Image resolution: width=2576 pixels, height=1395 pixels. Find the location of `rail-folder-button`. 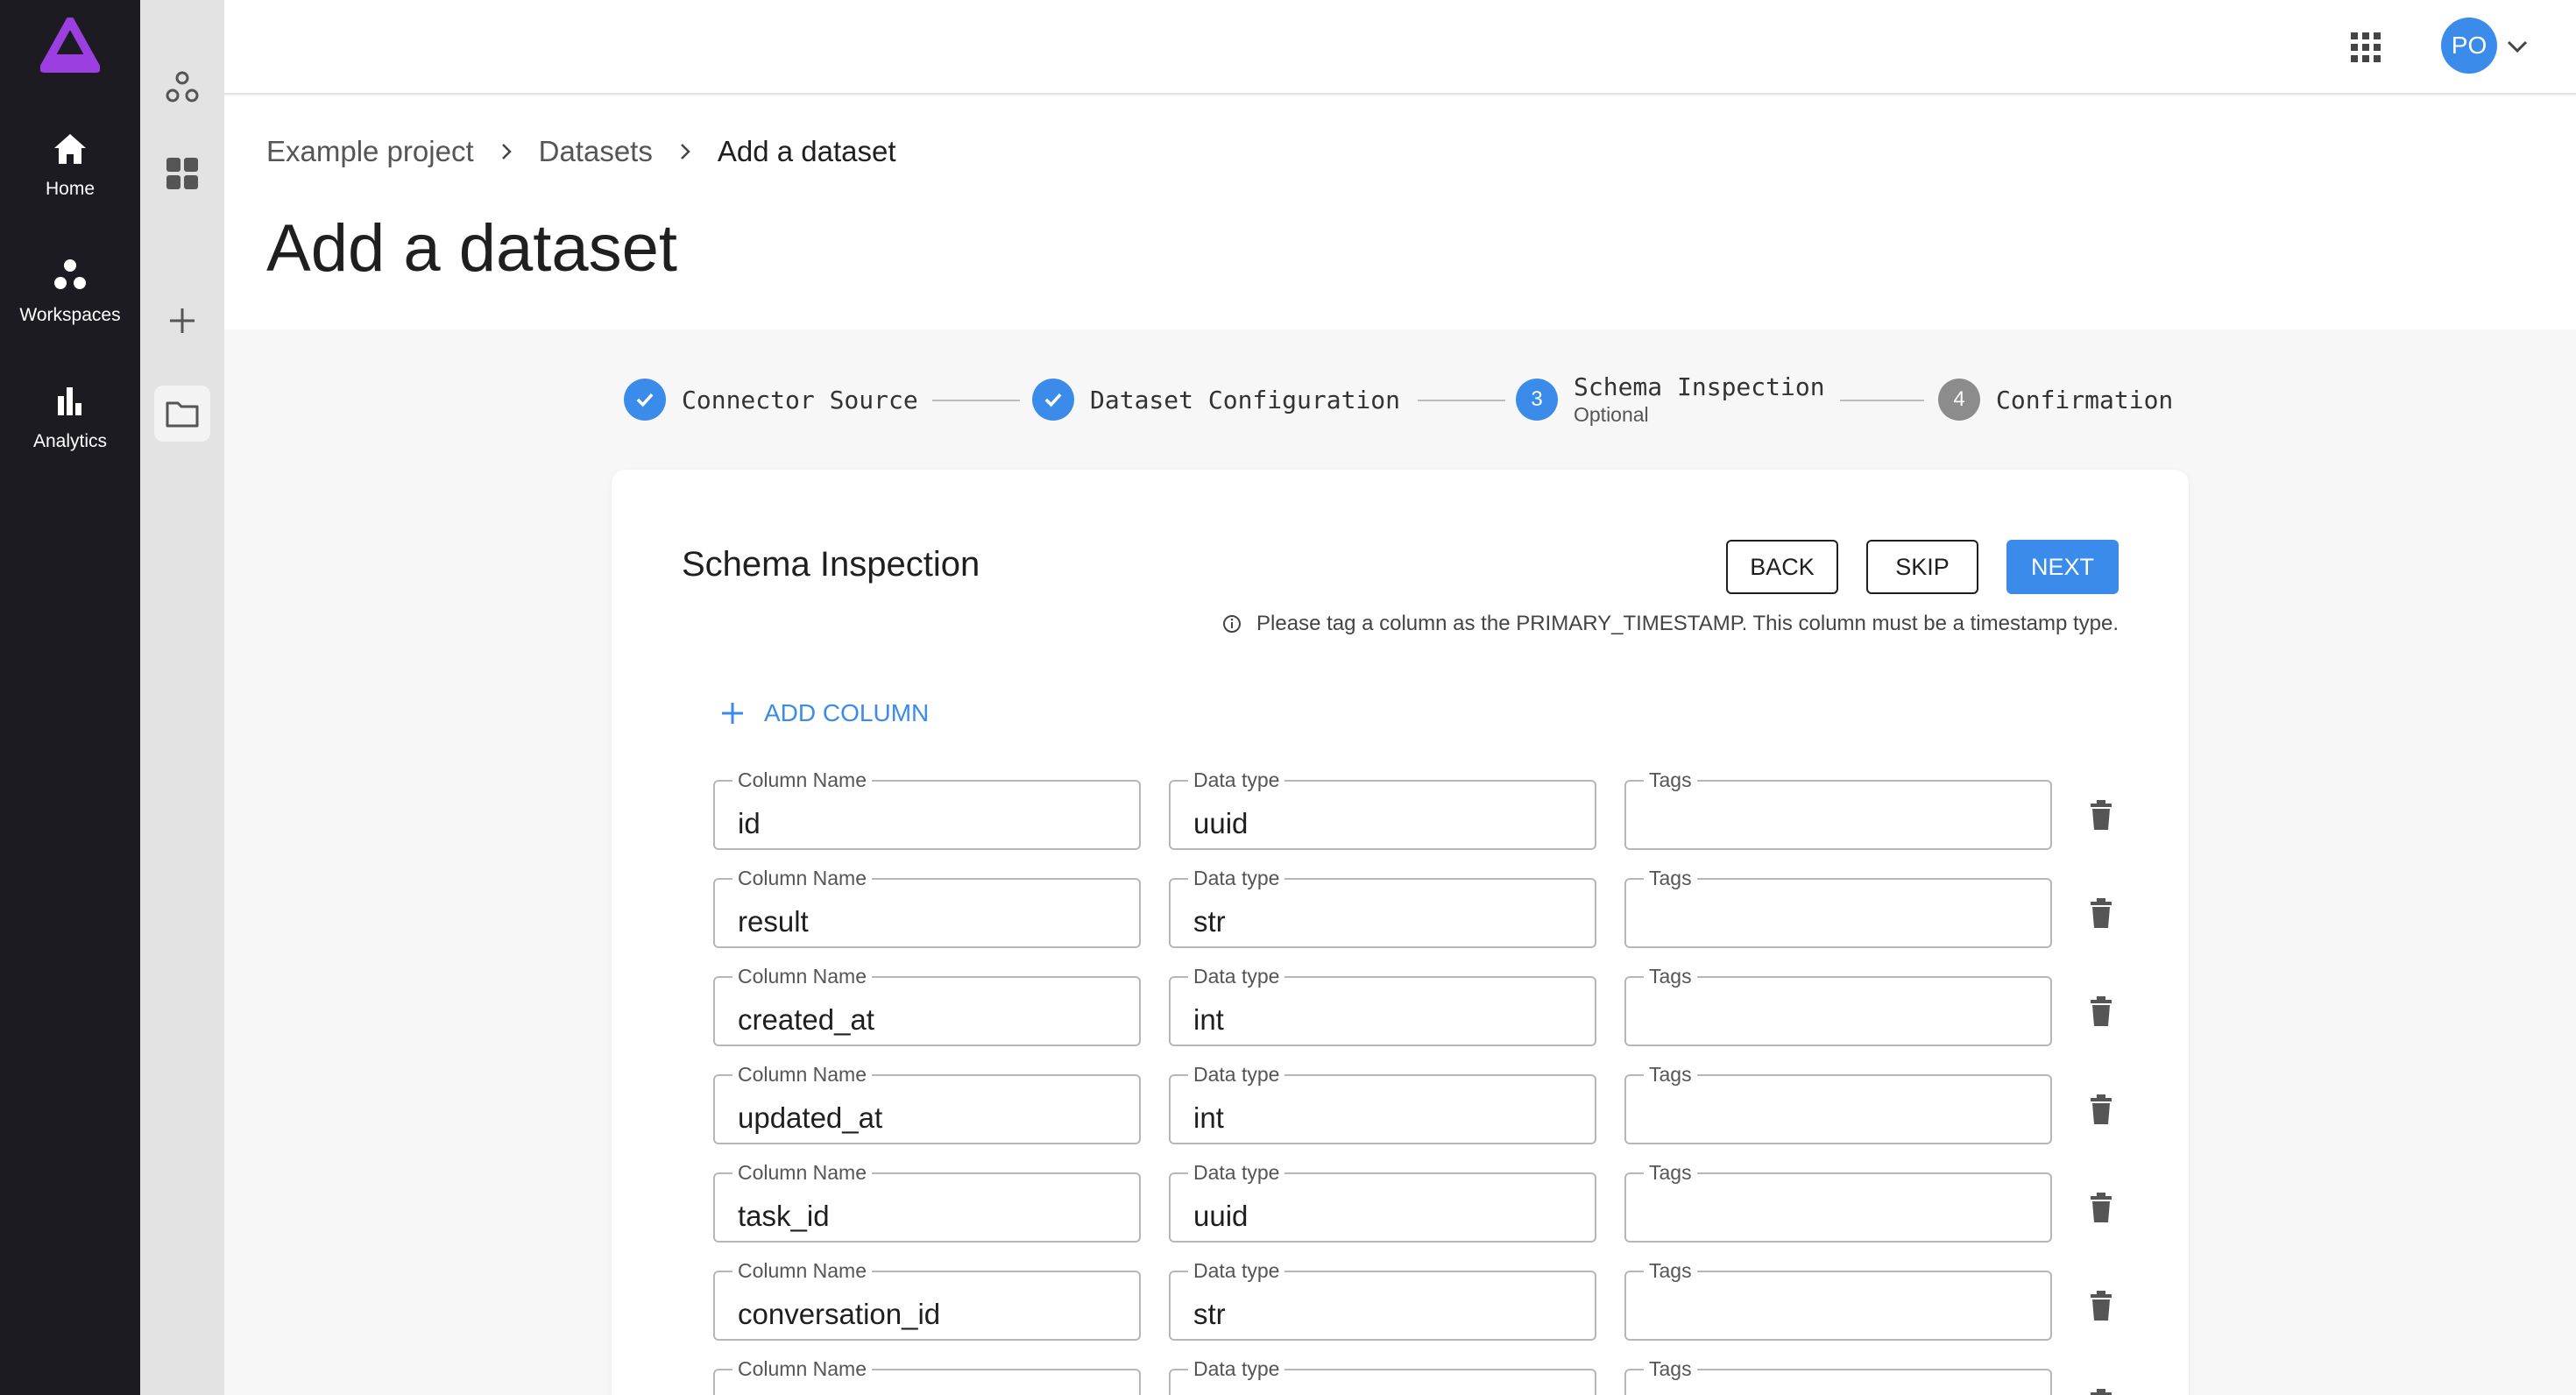

rail-folder-button is located at coordinates (182, 414).